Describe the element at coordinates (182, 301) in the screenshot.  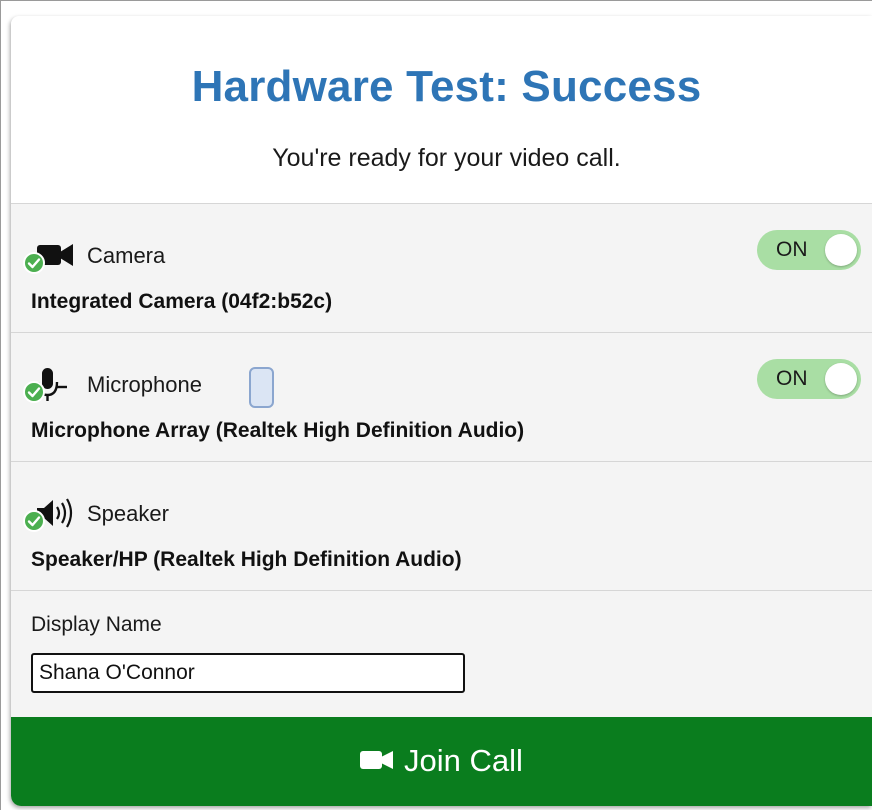
I see `camera-device-name: Integrated Camera (04f2:b52c)` at that location.